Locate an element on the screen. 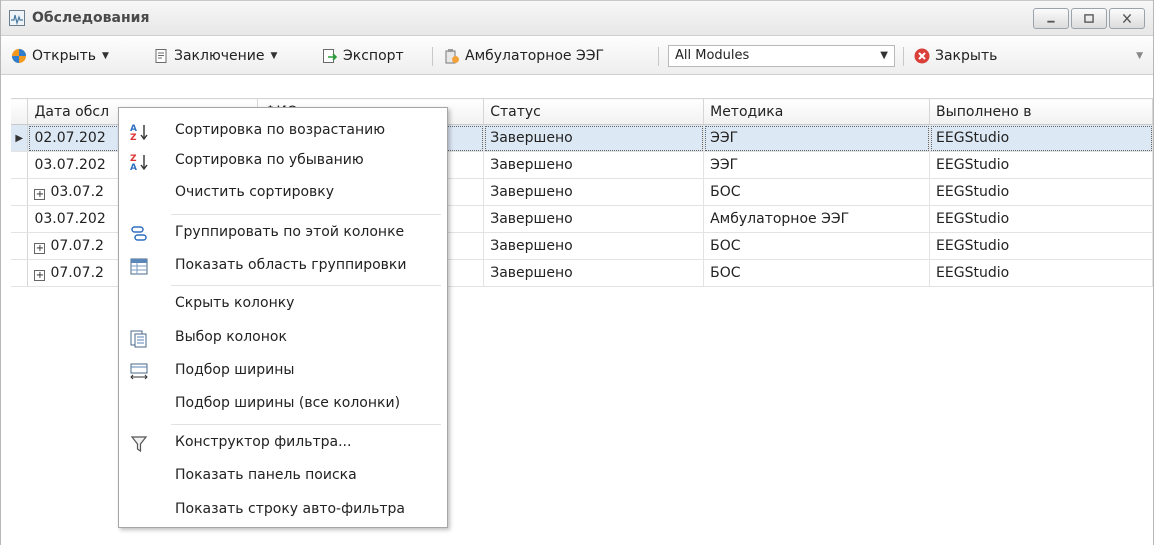  menu-item: Показать строку авто-фильтра is located at coordinates (283, 511).